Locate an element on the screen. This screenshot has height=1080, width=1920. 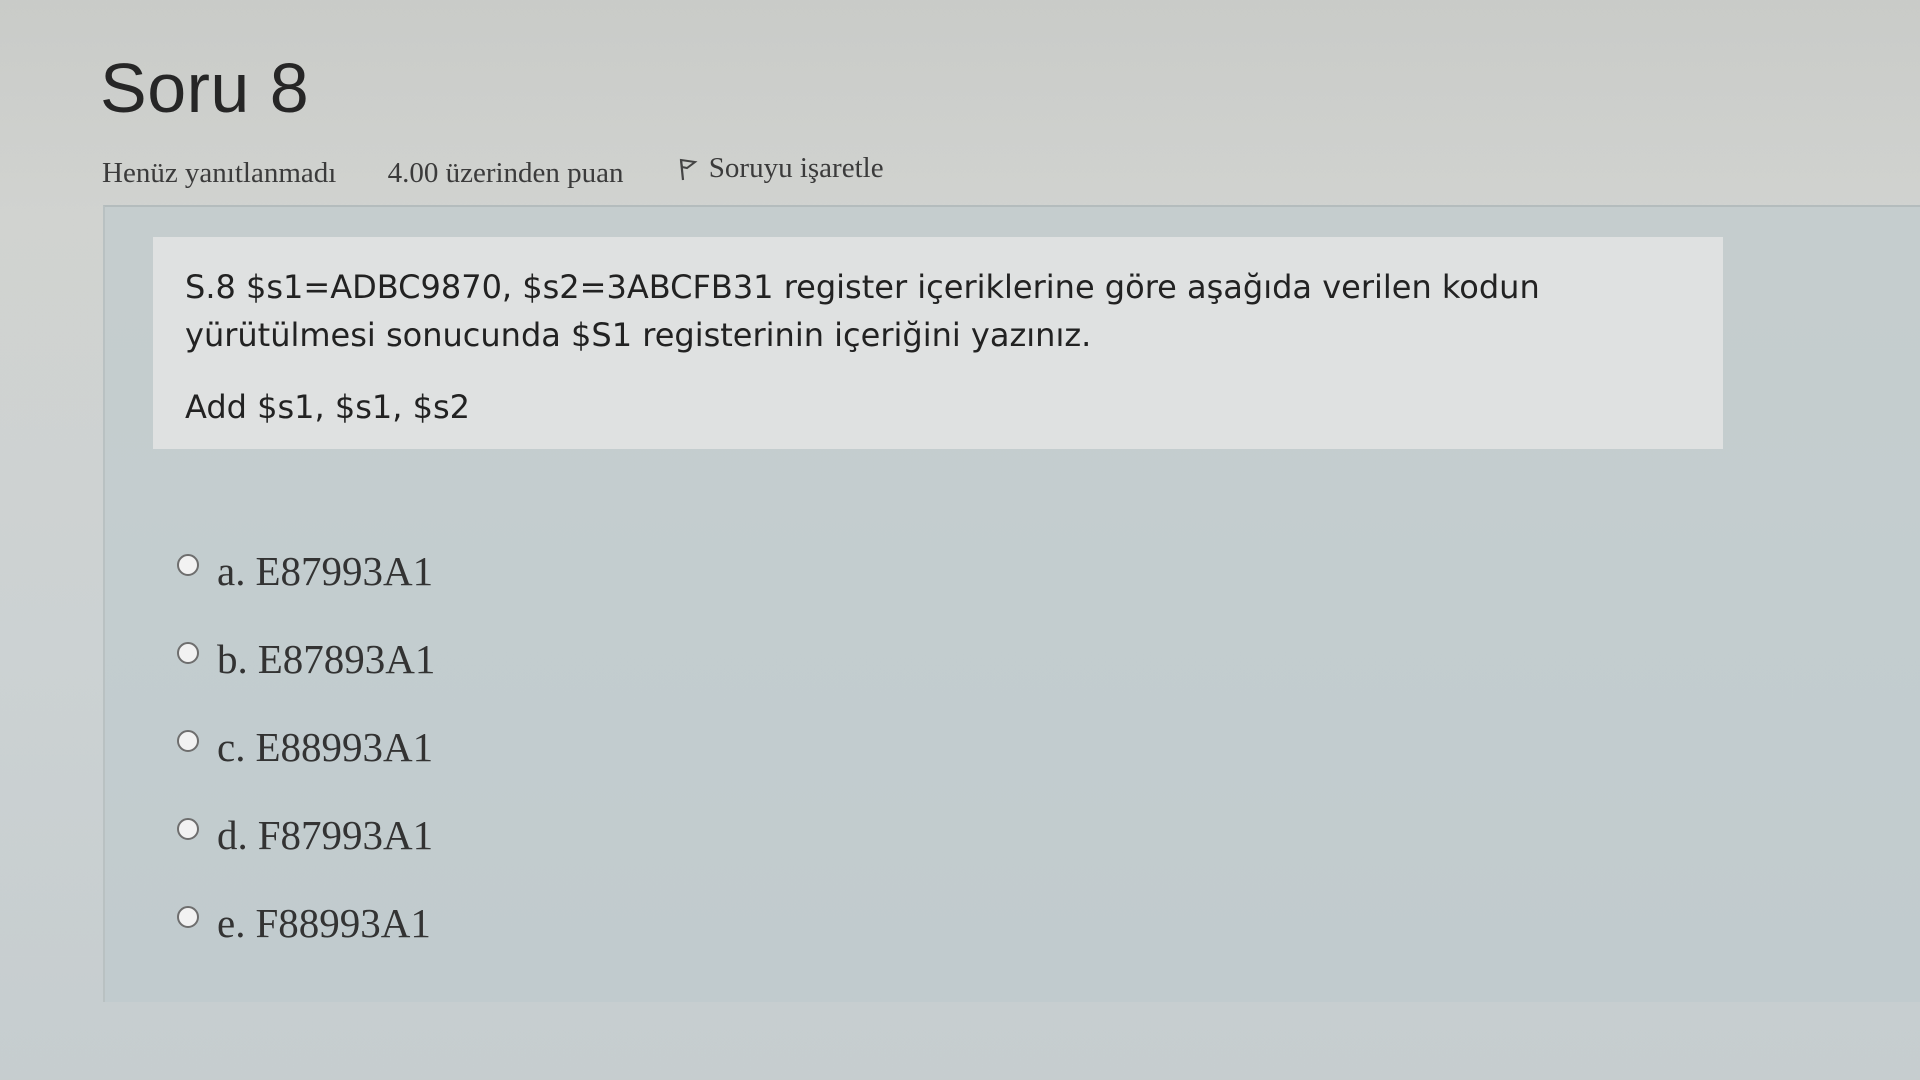
answer-letter: a. is located at coordinates (231, 571).